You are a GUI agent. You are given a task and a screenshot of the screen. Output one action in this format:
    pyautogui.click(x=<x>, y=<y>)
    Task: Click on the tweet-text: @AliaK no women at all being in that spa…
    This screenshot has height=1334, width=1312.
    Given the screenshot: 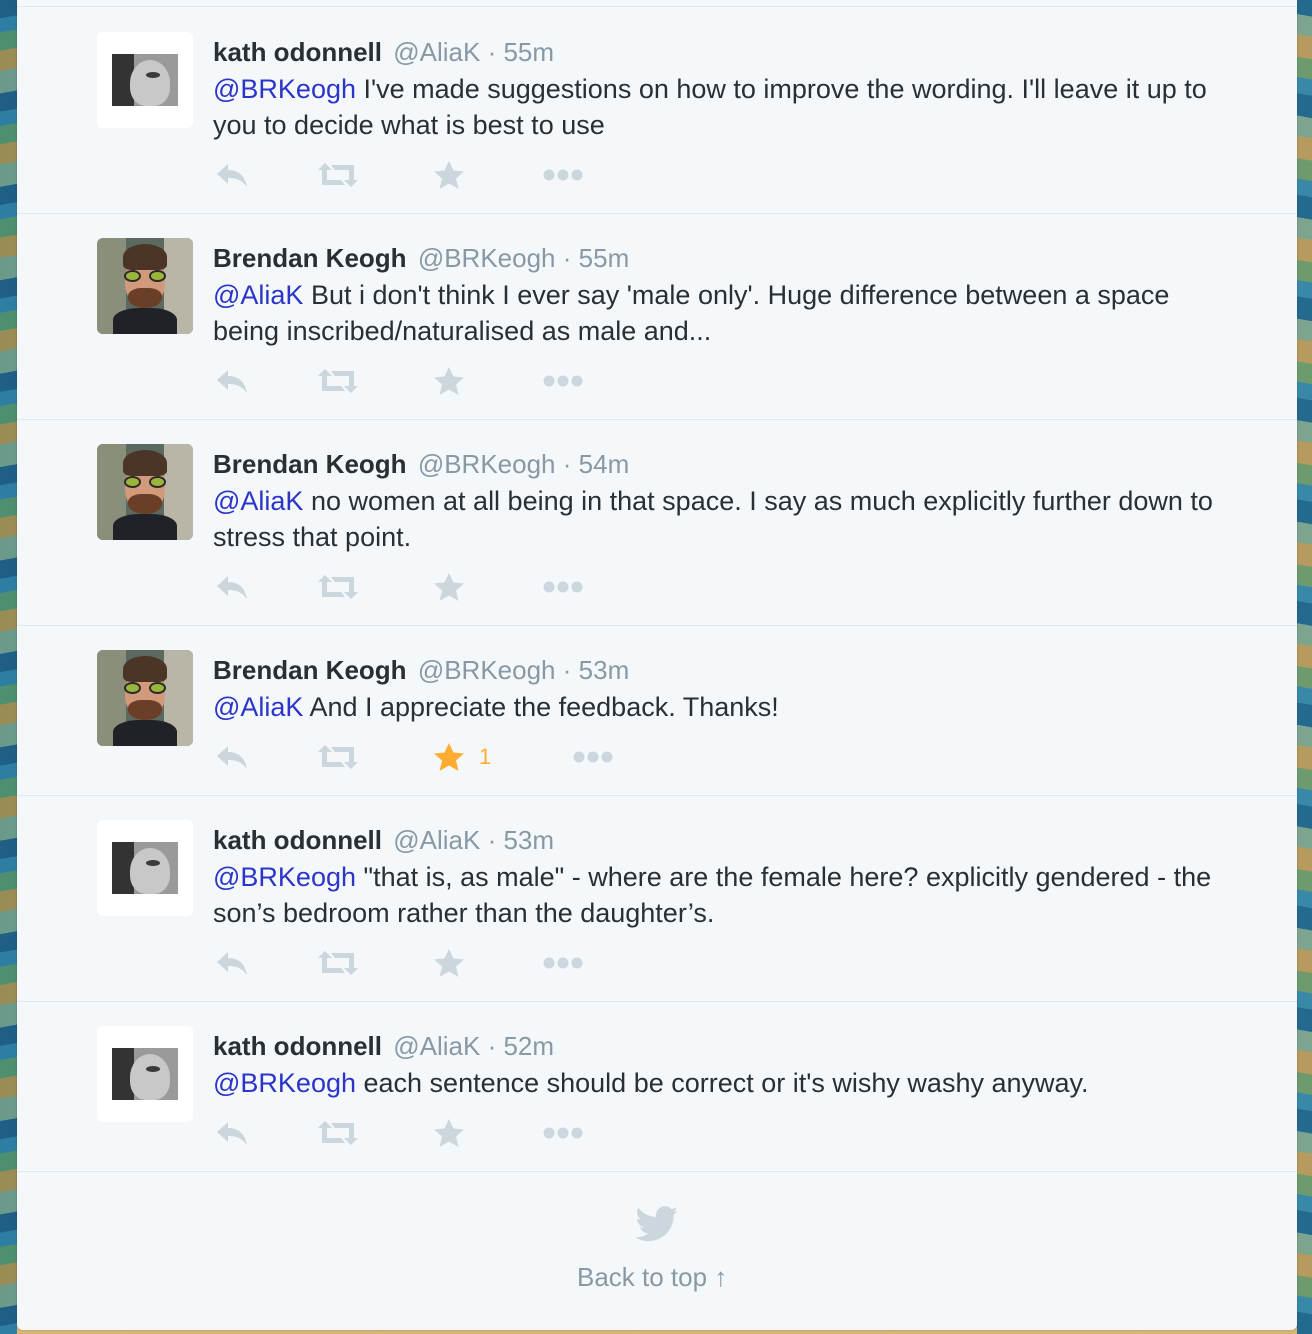 What is the action you would take?
    pyautogui.click(x=713, y=519)
    